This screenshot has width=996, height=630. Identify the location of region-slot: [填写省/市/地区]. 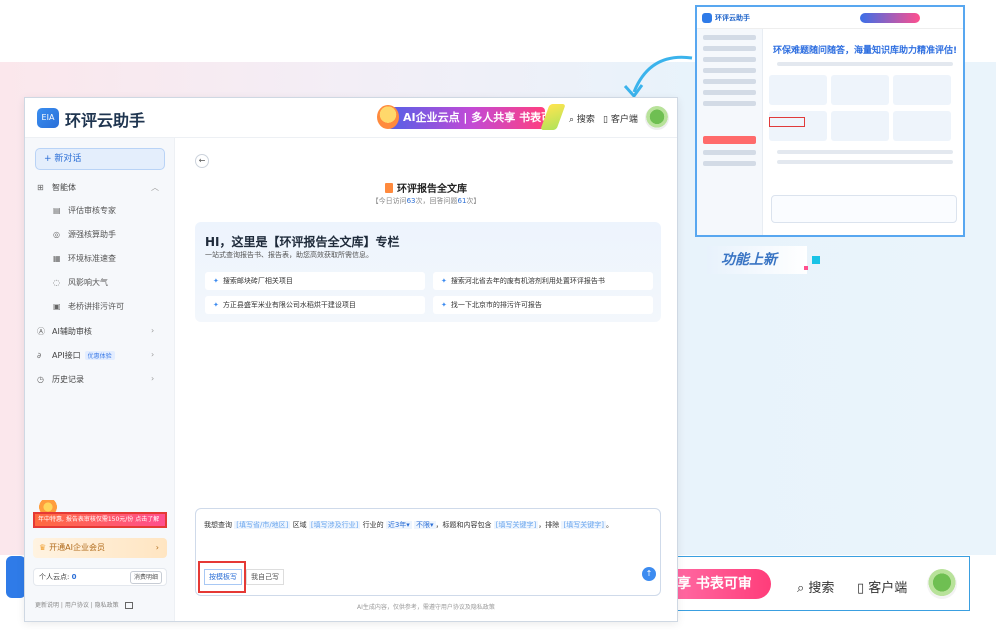
(262, 525).